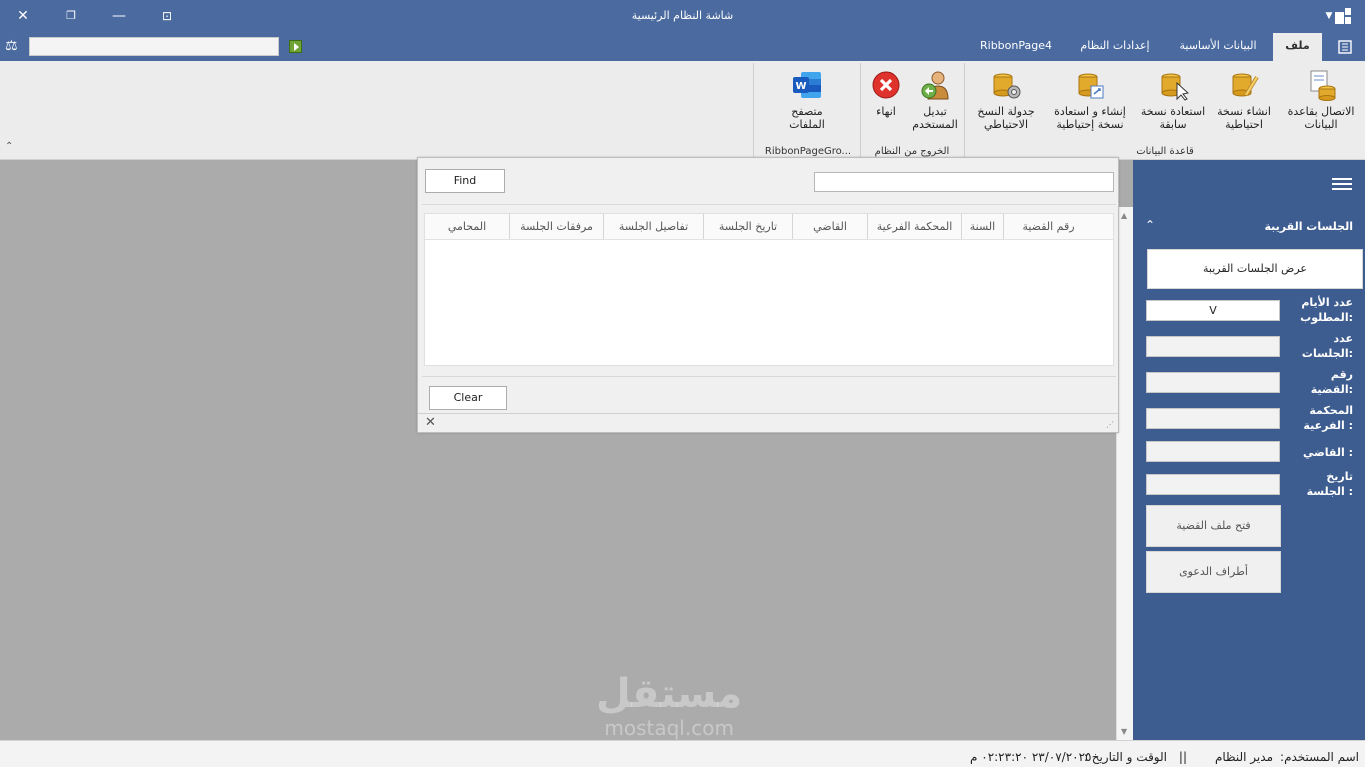  Describe the element at coordinates (1173, 85) in the screenshot. I see `database-restore-icon` at that location.